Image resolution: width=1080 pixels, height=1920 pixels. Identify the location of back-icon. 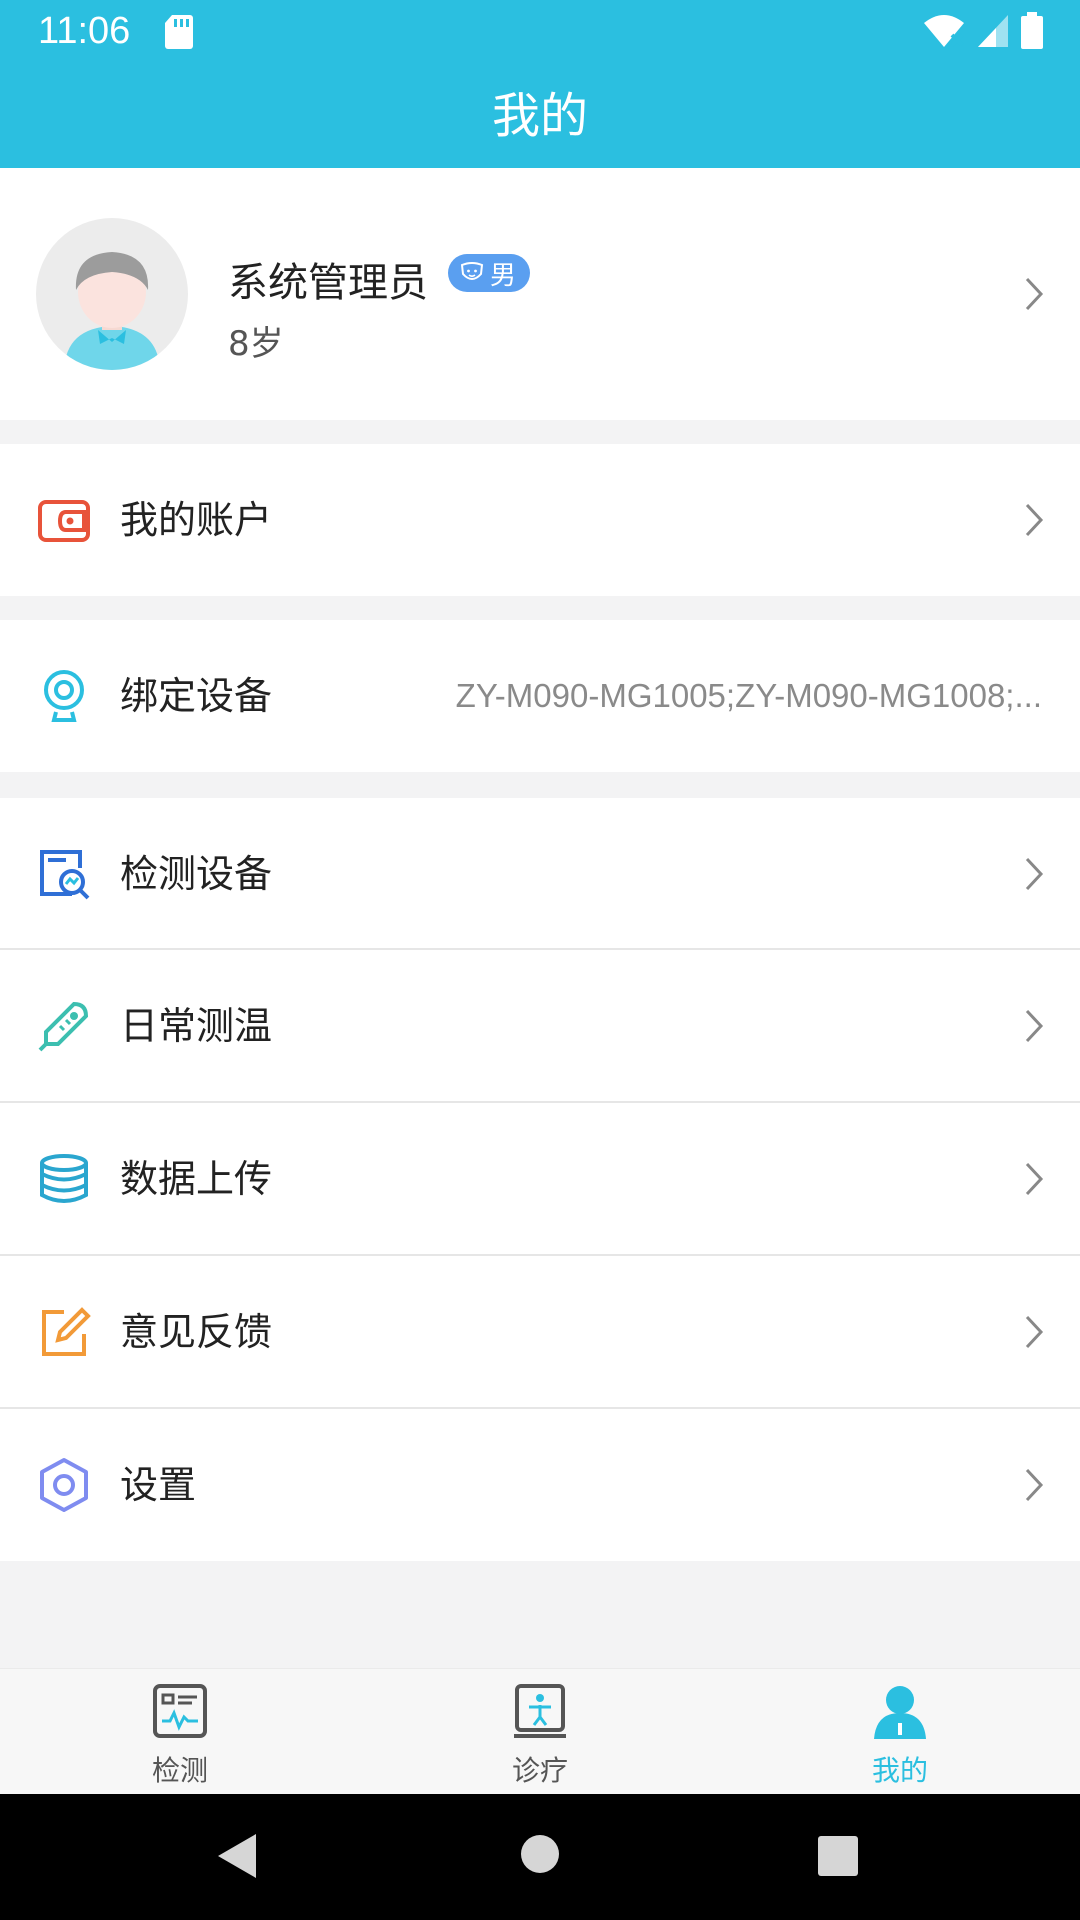
(238, 1856).